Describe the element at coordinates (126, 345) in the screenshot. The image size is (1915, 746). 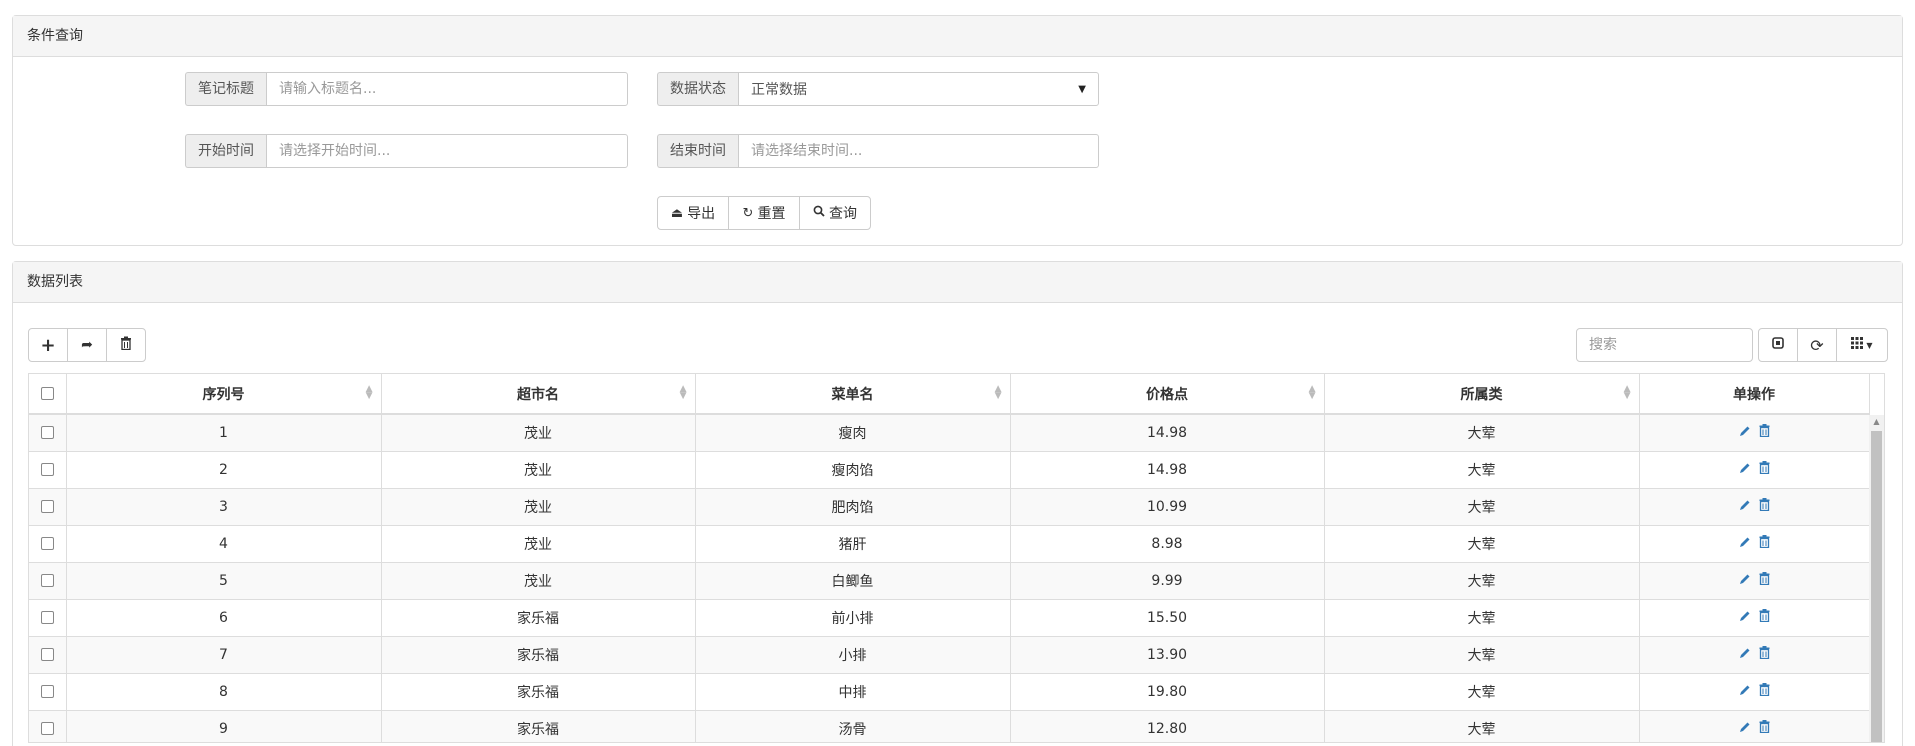
I see `delete-button` at that location.